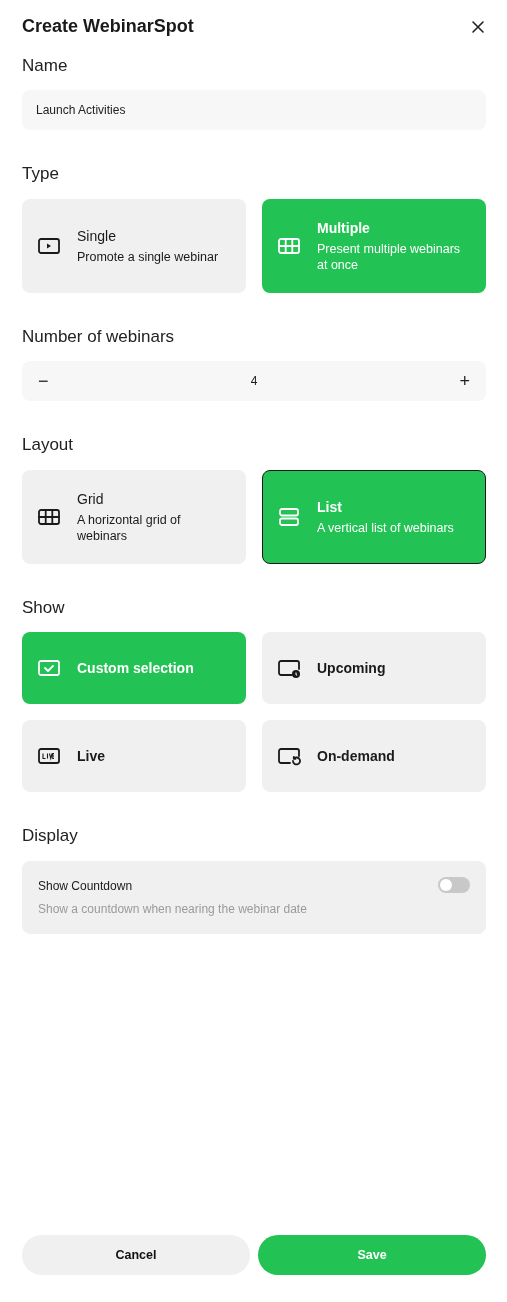 This screenshot has width=507, height=1302. What do you see at coordinates (172, 909) in the screenshot?
I see `setting-description: Show a countdown when nearing the webinar date` at bounding box center [172, 909].